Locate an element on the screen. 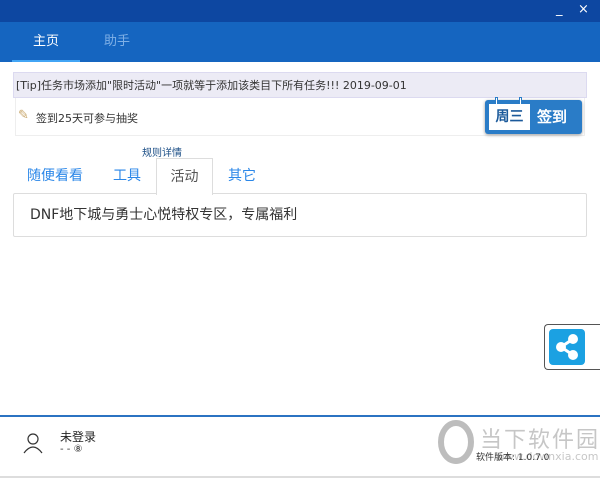 This screenshot has height=478, width=600. main-nav: 主页 助手 is located at coordinates (300, 42).